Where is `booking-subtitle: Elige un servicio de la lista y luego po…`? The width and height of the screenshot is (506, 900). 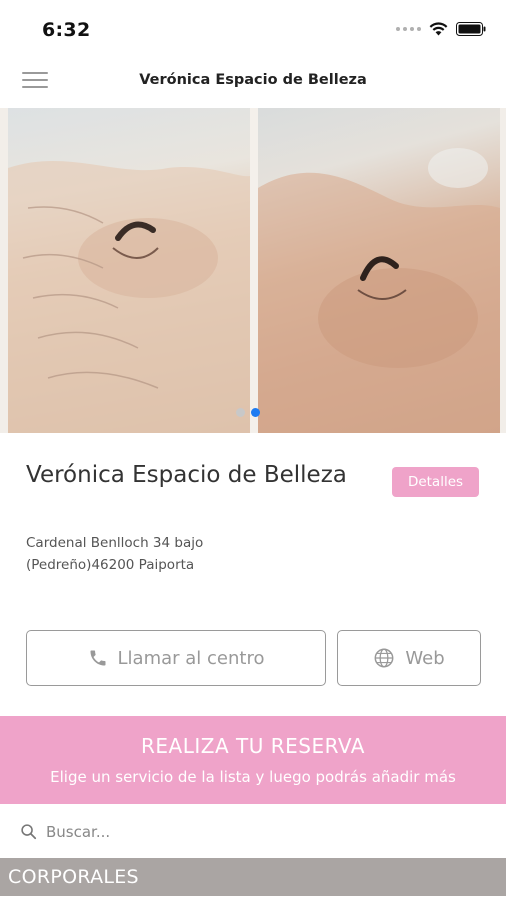
booking-subtitle: Elige un servicio de la lista y luego po… is located at coordinates (253, 777).